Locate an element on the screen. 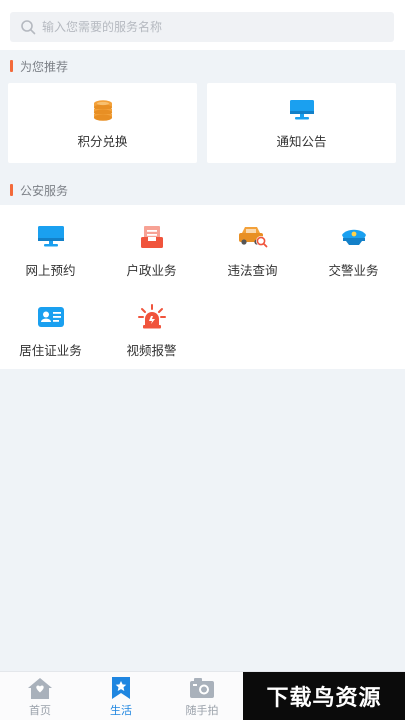  service-residence-permit: 居住证业务 is located at coordinates (50, 331).